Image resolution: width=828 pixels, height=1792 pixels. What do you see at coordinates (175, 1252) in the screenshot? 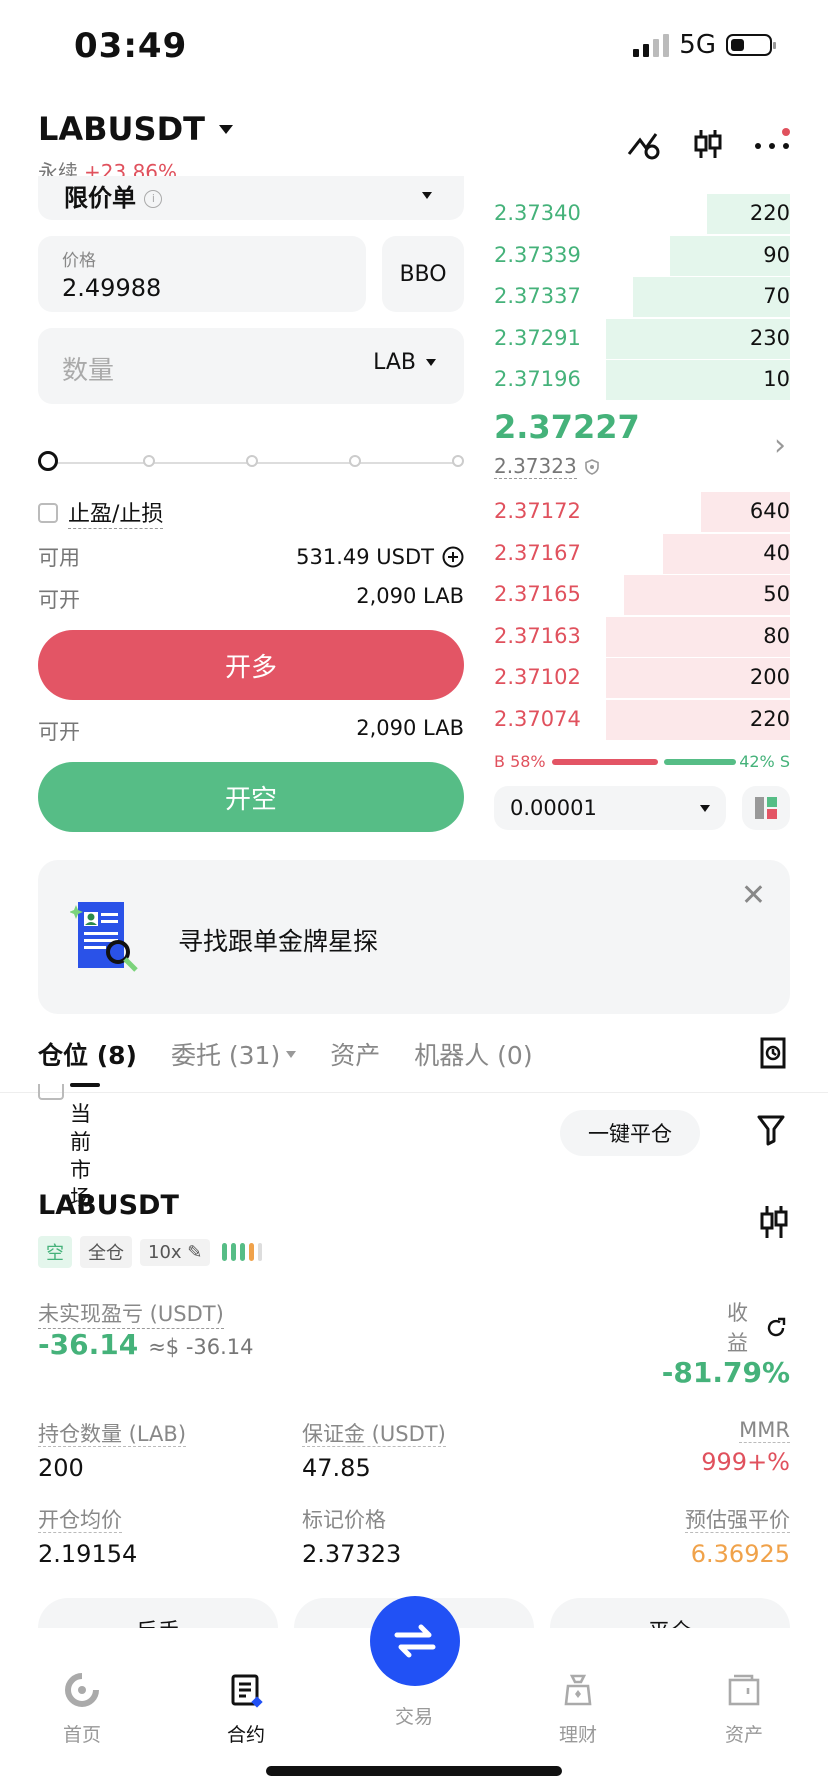
I see `leverage-tag: 10x ✎` at bounding box center [175, 1252].